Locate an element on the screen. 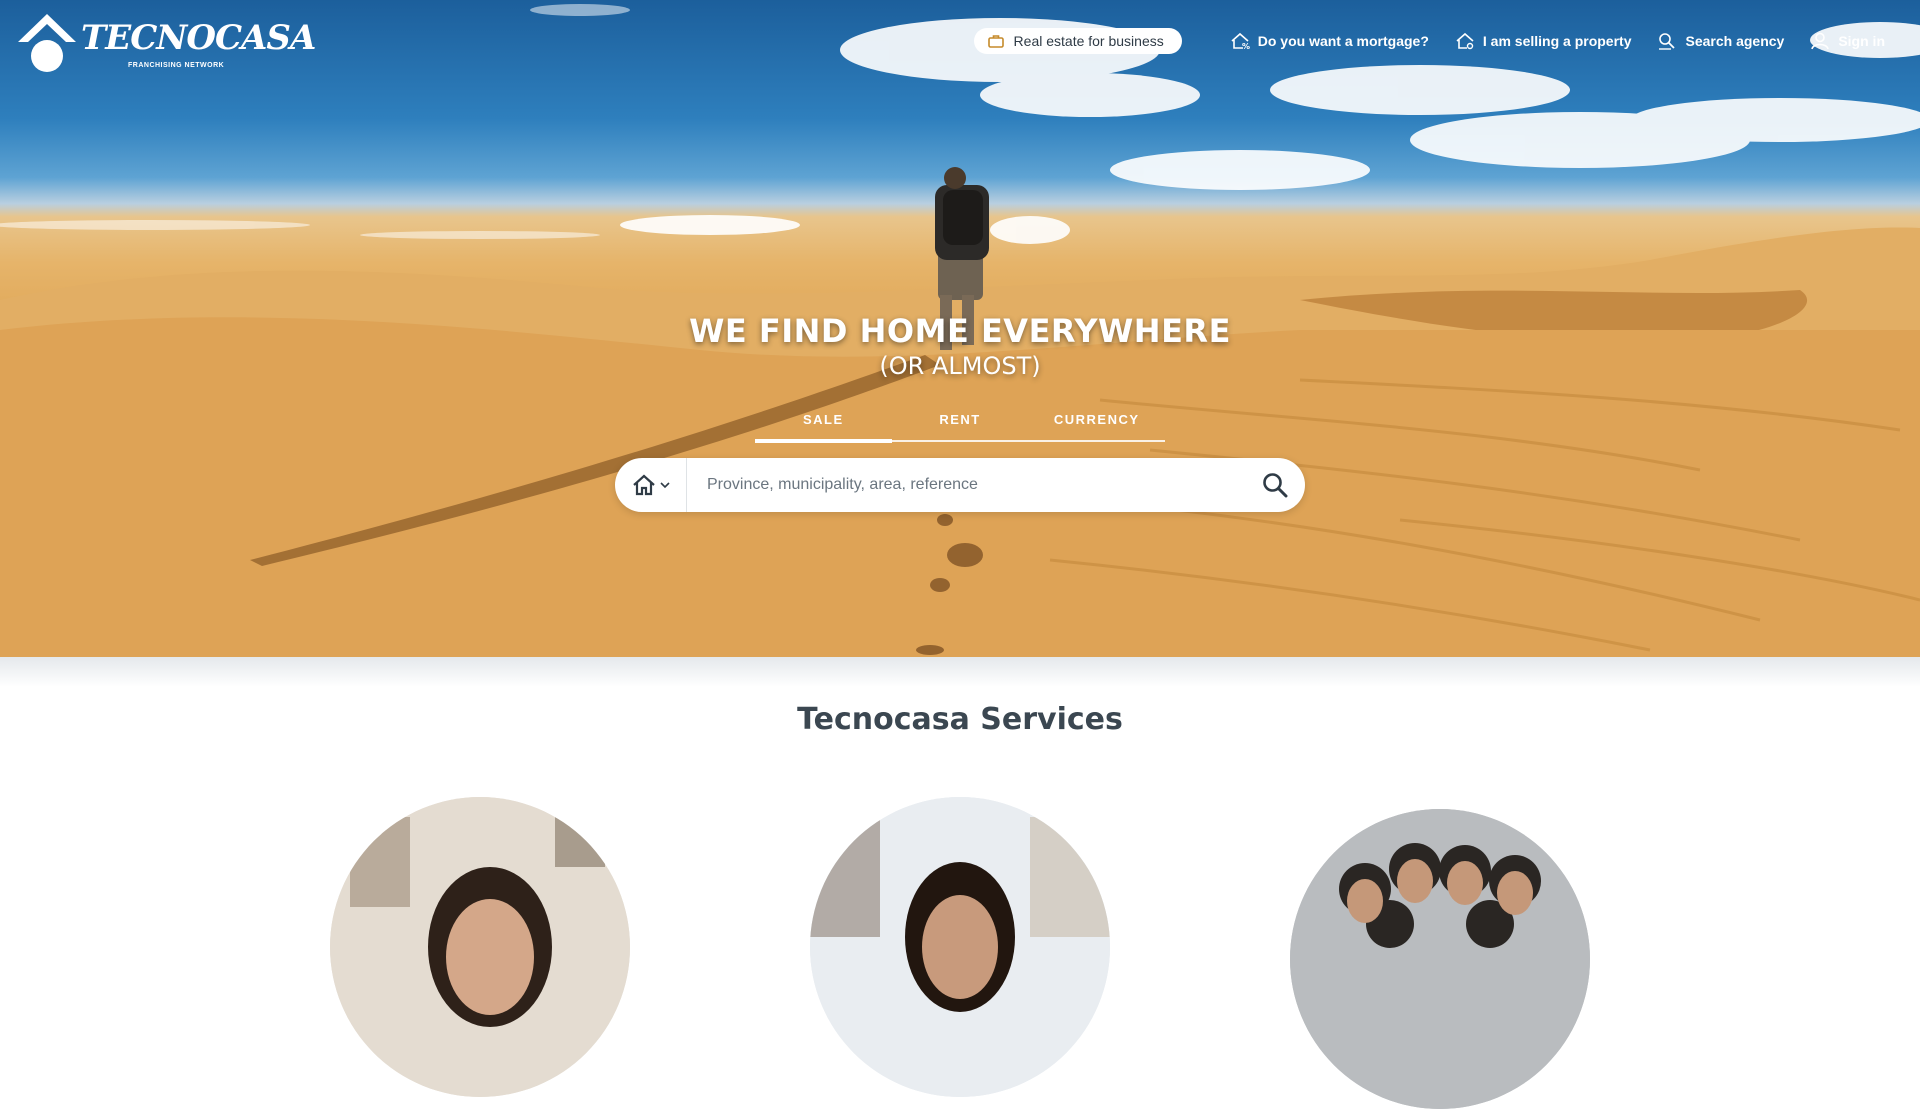 The image size is (1920, 1109). nav-link-selling: I am selling a property is located at coordinates (1543, 41).